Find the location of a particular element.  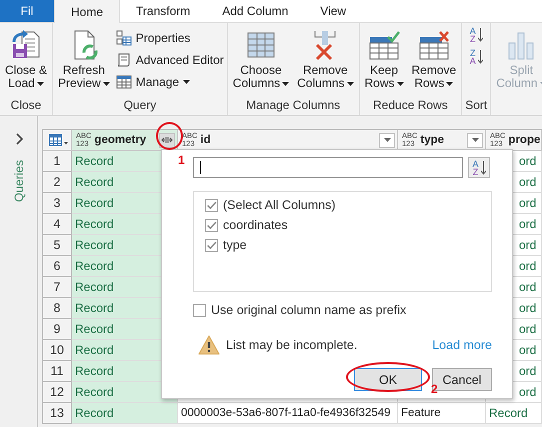

remove-rows-icon is located at coordinates (434, 45).